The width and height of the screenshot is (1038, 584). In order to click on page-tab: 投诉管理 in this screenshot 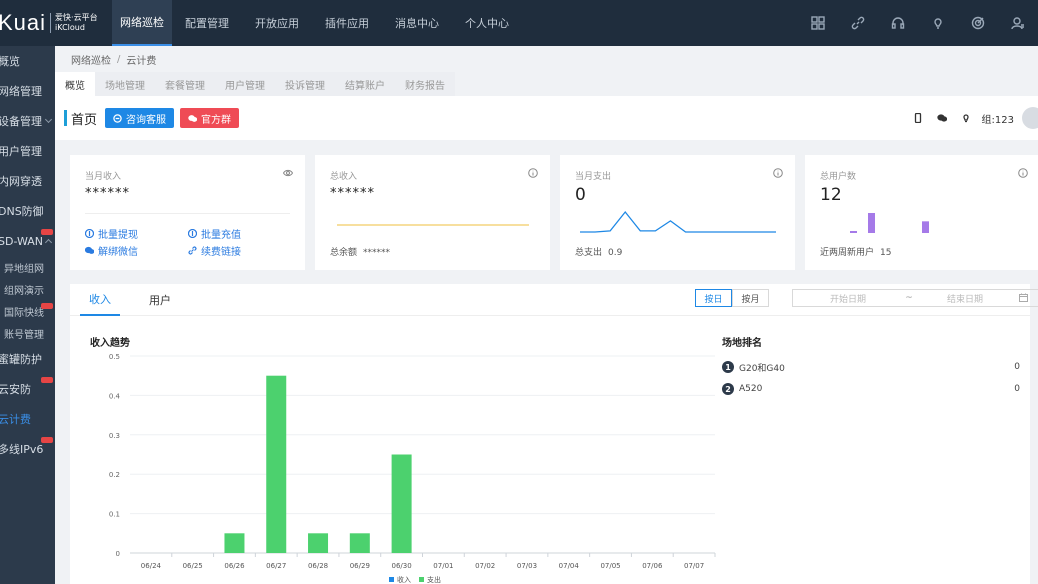, I will do `click(305, 84)`.